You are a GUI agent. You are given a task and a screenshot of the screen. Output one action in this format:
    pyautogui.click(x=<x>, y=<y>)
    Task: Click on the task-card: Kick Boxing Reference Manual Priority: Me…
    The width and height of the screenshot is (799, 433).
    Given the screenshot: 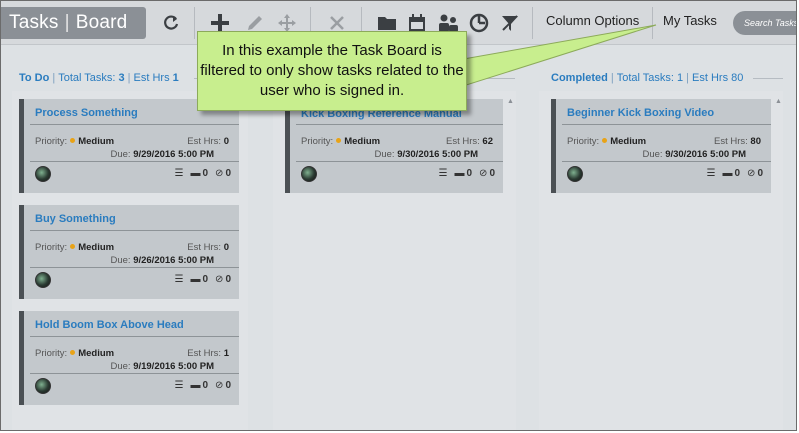 What is the action you would take?
    pyautogui.click(x=394, y=146)
    